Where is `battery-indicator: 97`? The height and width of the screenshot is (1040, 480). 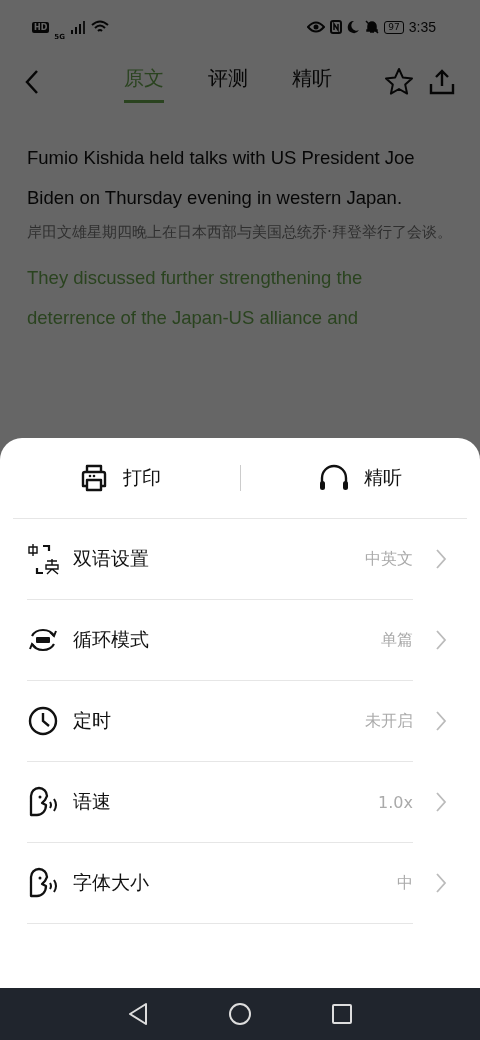
battery-indicator: 97 is located at coordinates (394, 27).